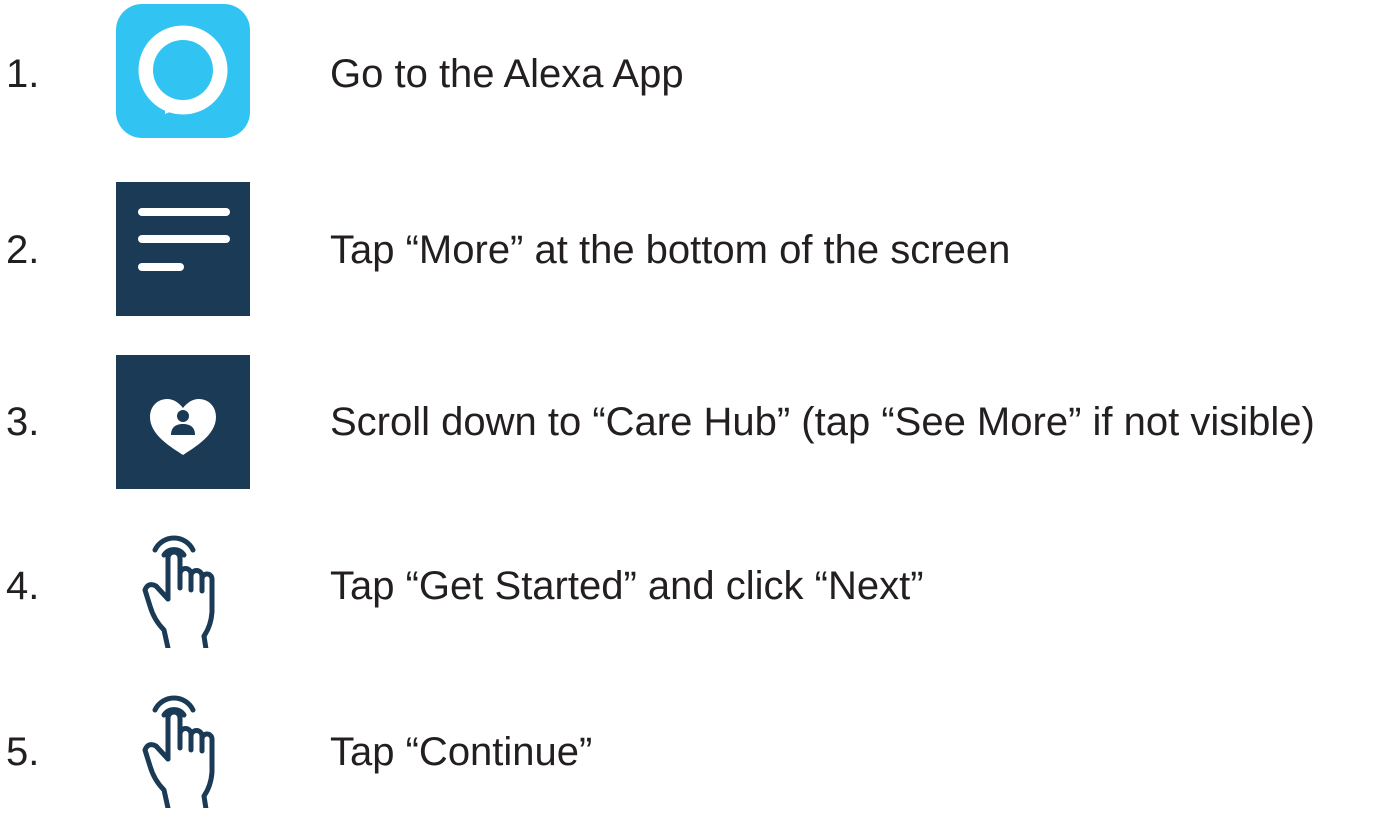  What do you see at coordinates (23, 422) in the screenshot?
I see `step-number: 3.` at bounding box center [23, 422].